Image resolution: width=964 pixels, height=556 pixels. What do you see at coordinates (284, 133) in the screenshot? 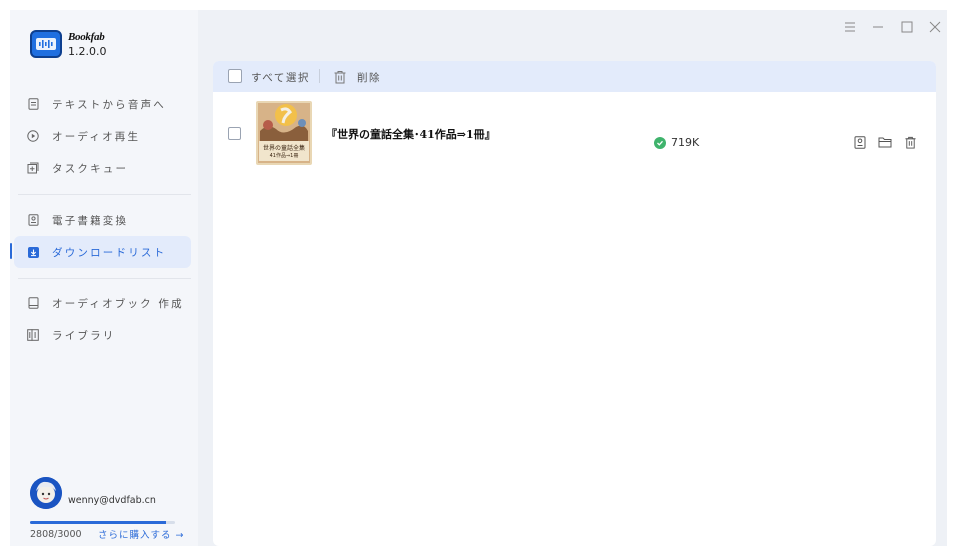
I see `book-cover: 世界の童話全集 41作品⇒1冊` at bounding box center [284, 133].